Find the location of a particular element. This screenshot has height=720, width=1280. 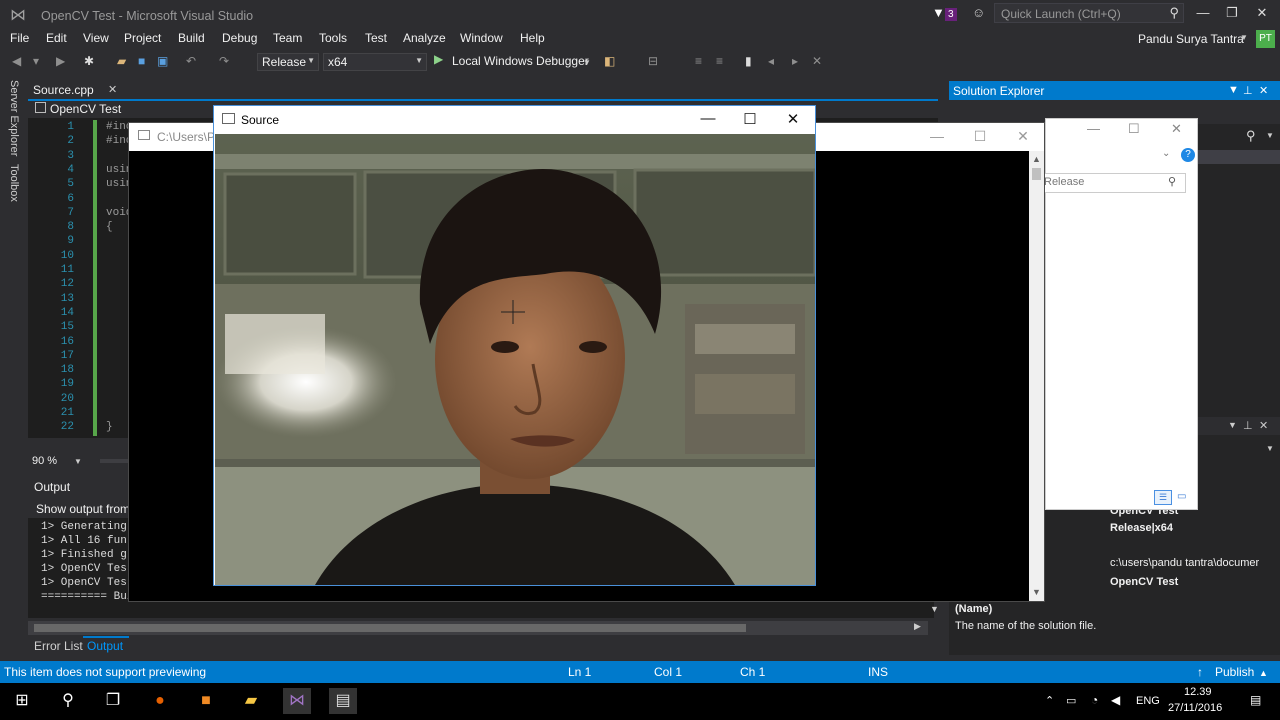

visual-studio-taskbar-icon: ⋈ is located at coordinates (297, 701).